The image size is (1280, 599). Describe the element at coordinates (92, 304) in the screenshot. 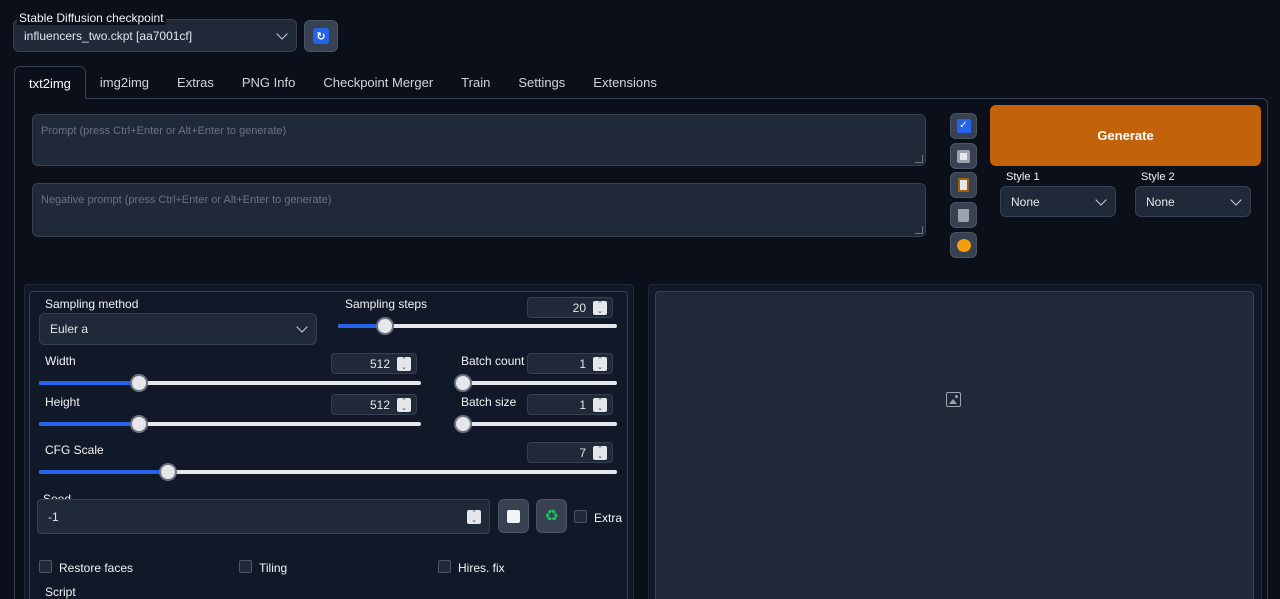

I see `sampling-method-label: Sampling method` at that location.